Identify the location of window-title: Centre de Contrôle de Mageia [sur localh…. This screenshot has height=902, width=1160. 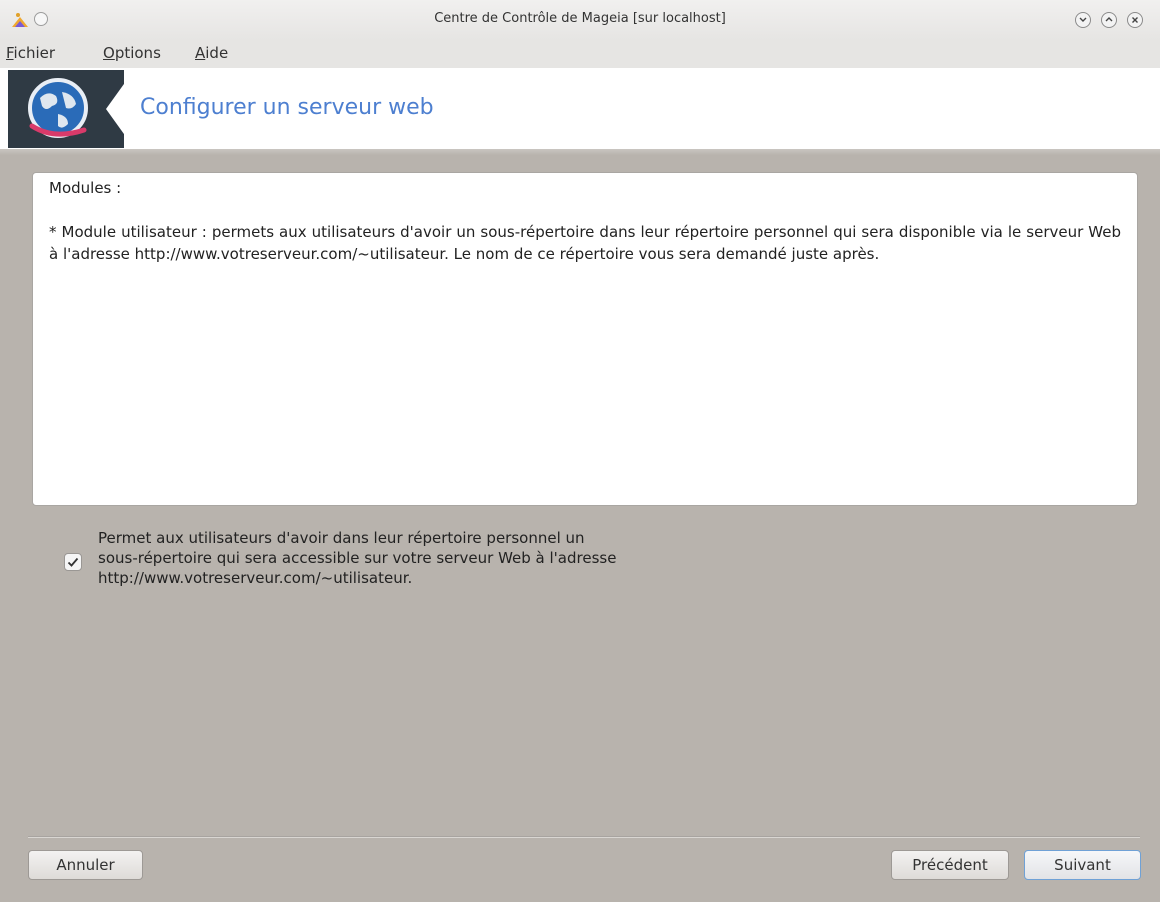
(580, 18).